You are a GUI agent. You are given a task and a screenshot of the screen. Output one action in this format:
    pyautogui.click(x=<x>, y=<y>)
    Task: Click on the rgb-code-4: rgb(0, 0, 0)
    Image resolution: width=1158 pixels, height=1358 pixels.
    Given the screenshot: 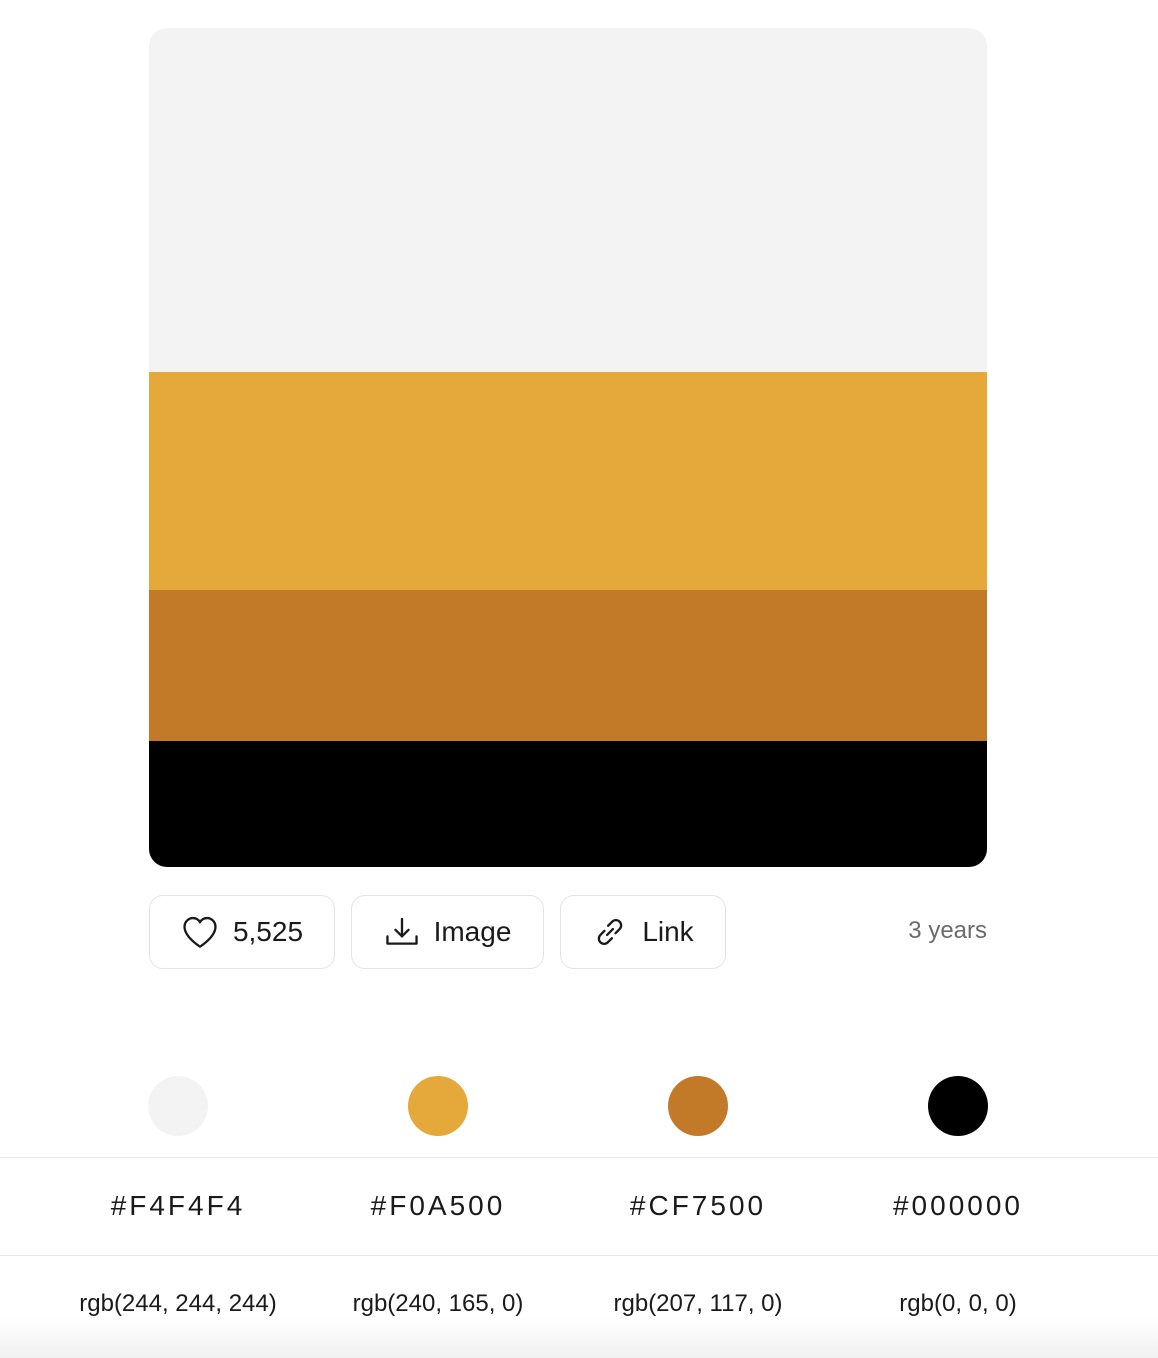 What is the action you would take?
    pyautogui.click(x=958, y=1304)
    